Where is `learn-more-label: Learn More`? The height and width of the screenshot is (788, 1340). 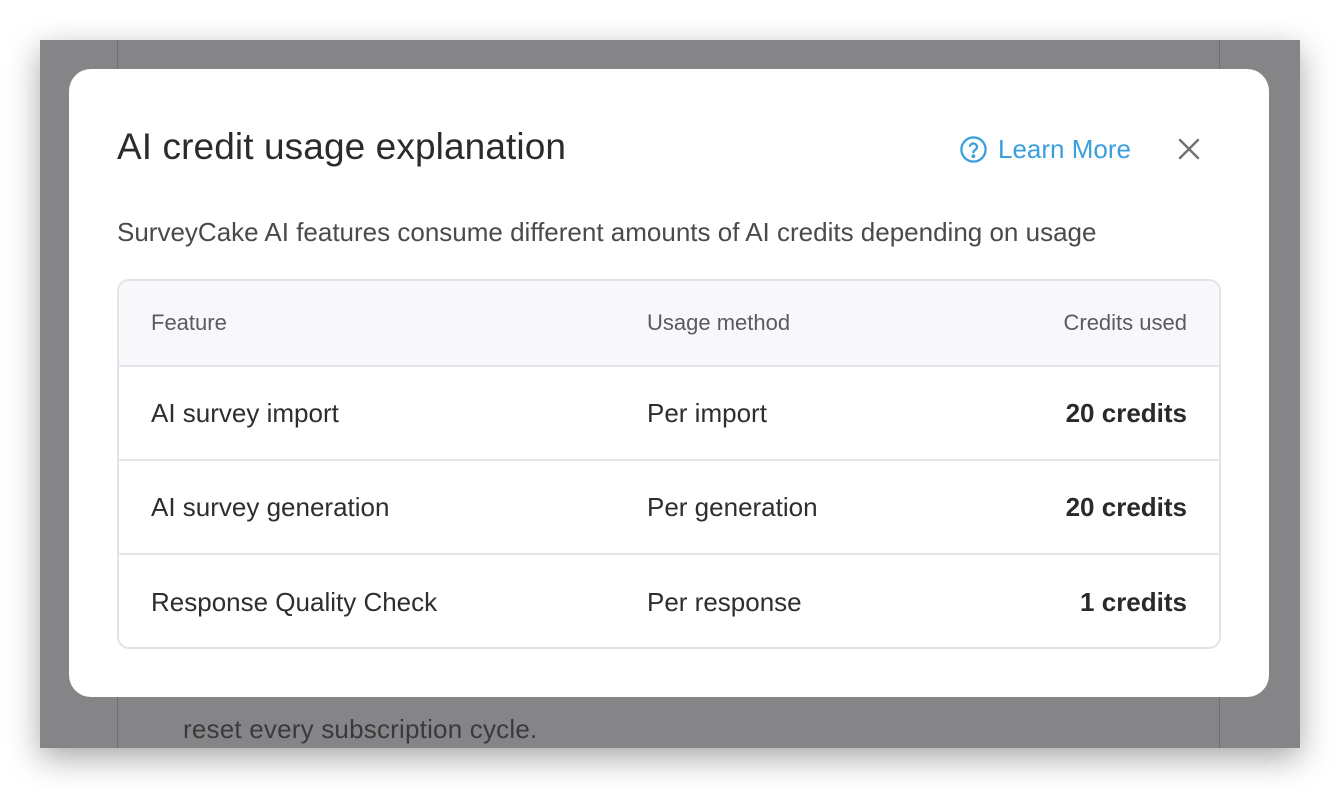
learn-more-label: Learn More is located at coordinates (1064, 148).